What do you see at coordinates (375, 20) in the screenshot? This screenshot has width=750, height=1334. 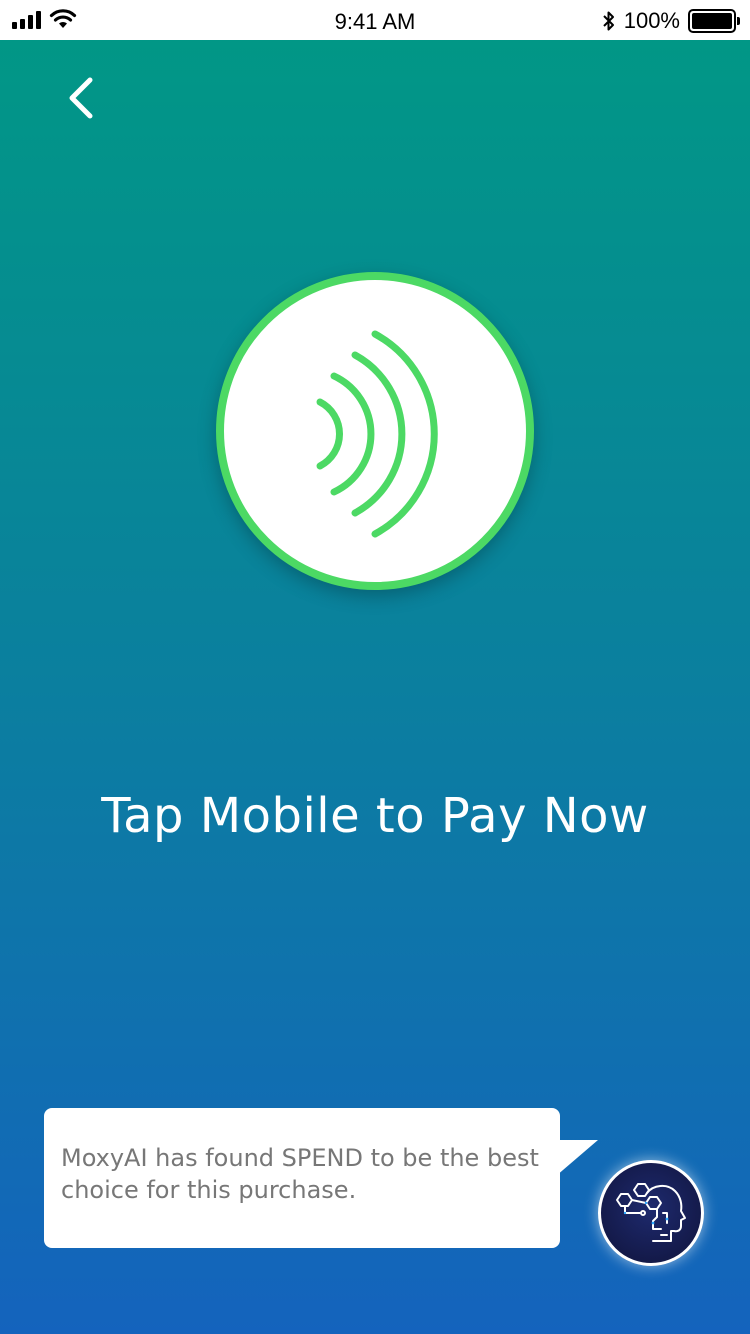 I see `status-bar: 9:41 AM 100%` at bounding box center [375, 20].